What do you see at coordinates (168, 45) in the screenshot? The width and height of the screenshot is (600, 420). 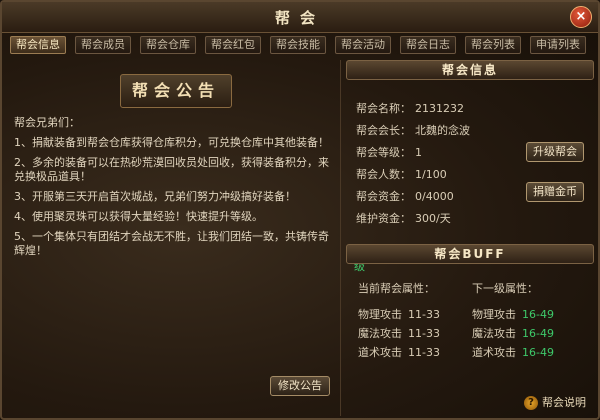 I see `tab-guild-warehouse: 帮会仓库` at bounding box center [168, 45].